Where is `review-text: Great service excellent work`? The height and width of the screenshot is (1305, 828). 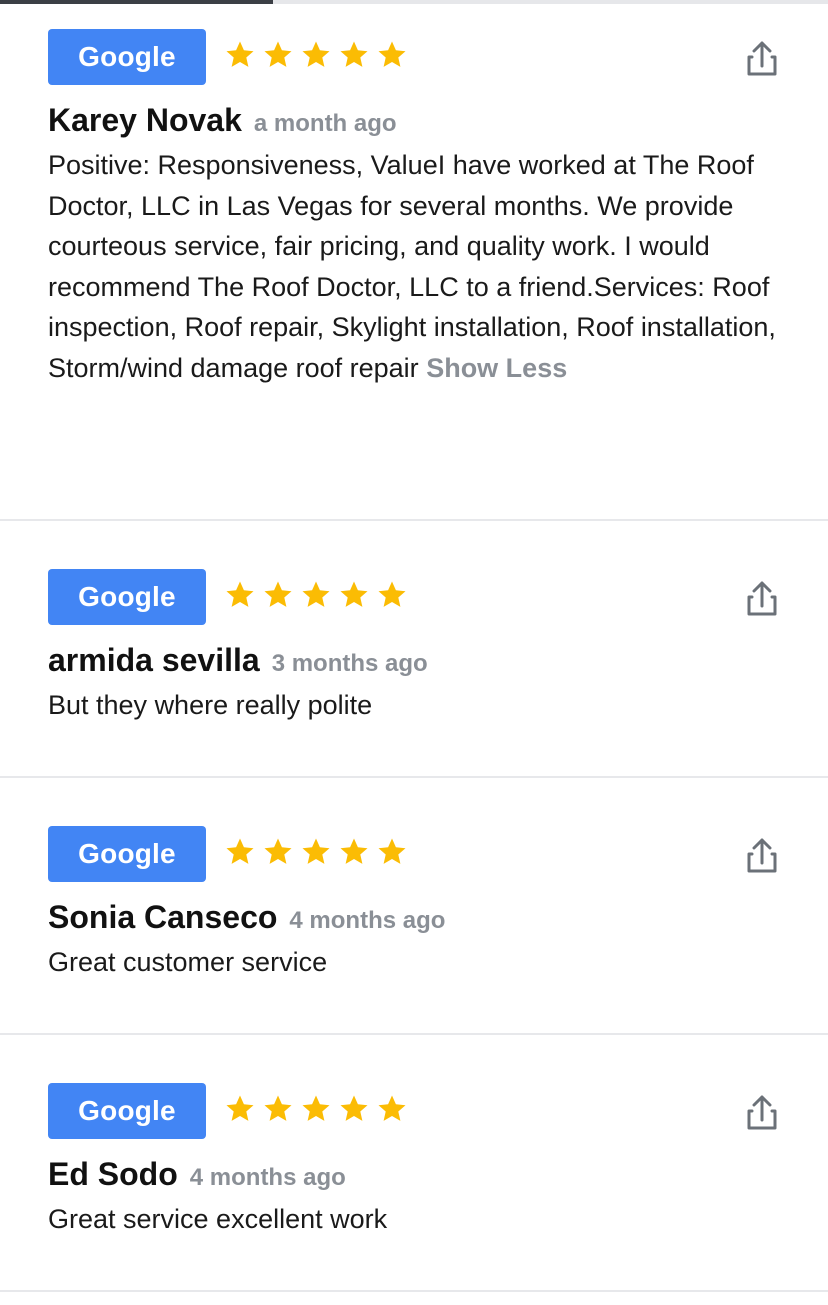
review-text: Great service excellent work is located at coordinates (218, 1219).